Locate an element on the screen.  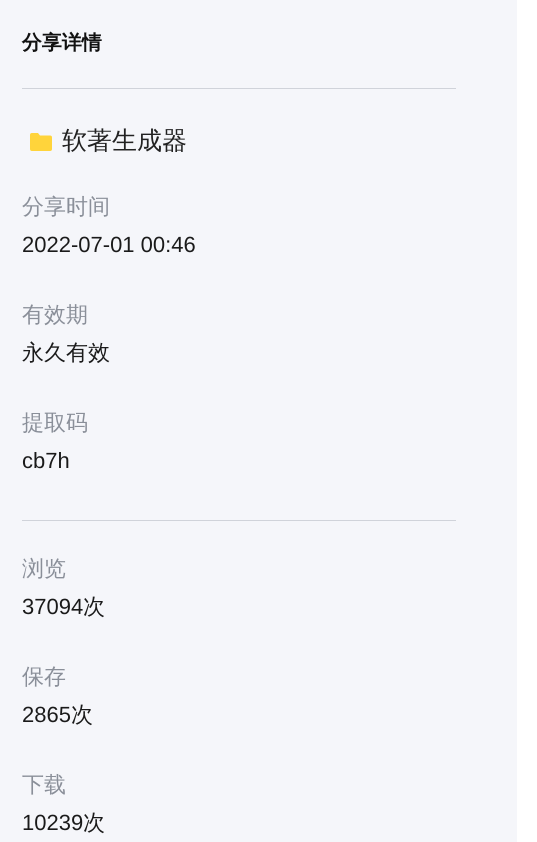
file-name: 软著生成器 is located at coordinates (124, 142).